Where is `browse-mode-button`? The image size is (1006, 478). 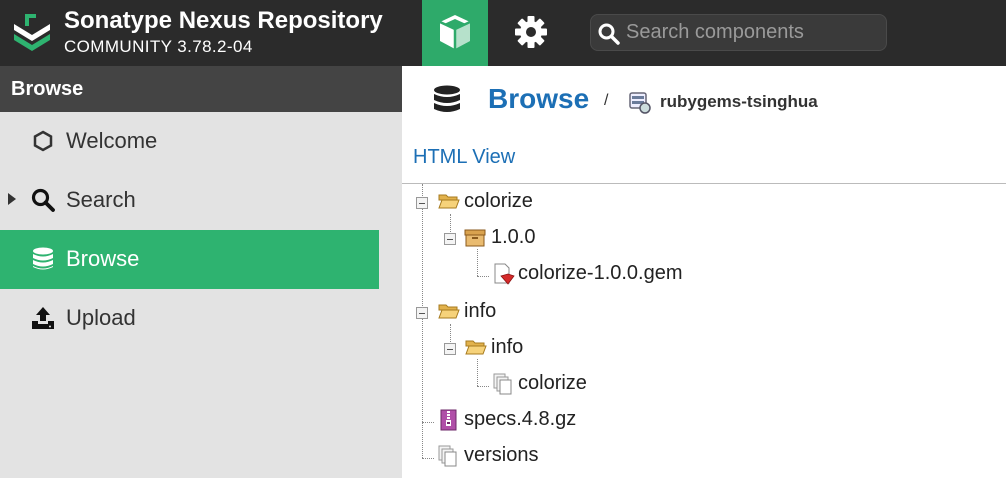 browse-mode-button is located at coordinates (455, 33).